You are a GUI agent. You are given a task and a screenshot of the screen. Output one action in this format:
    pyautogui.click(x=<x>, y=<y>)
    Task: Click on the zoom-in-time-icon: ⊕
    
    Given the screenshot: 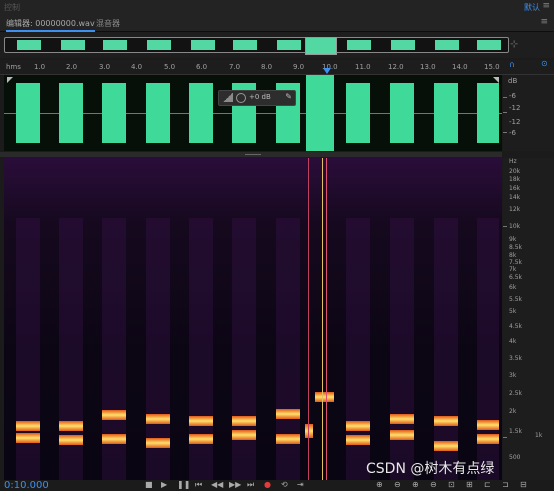 What is the action you would take?
    pyautogui.click(x=415, y=485)
    